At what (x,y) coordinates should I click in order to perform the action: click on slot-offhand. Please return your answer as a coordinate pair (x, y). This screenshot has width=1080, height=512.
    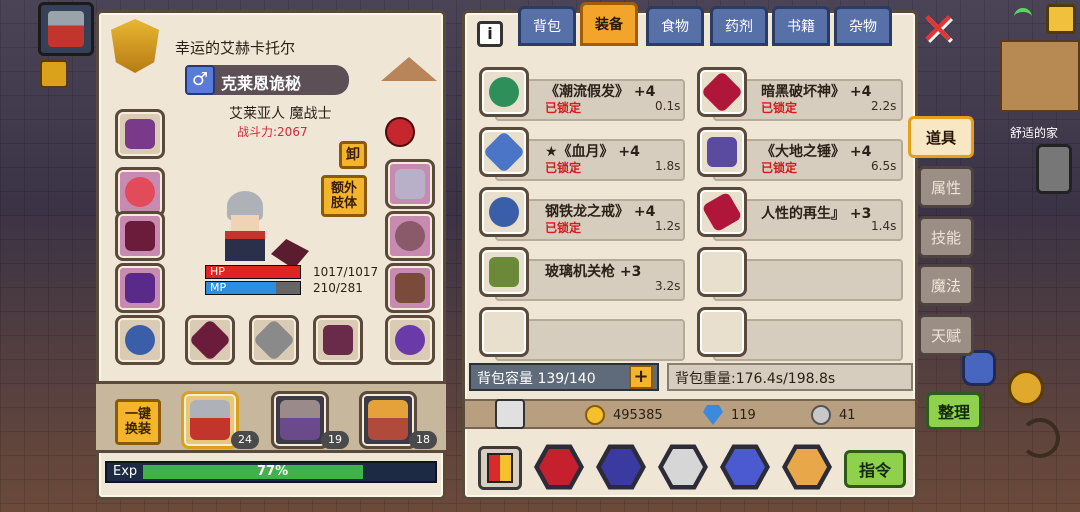
    Looking at the image, I should click on (274, 340).